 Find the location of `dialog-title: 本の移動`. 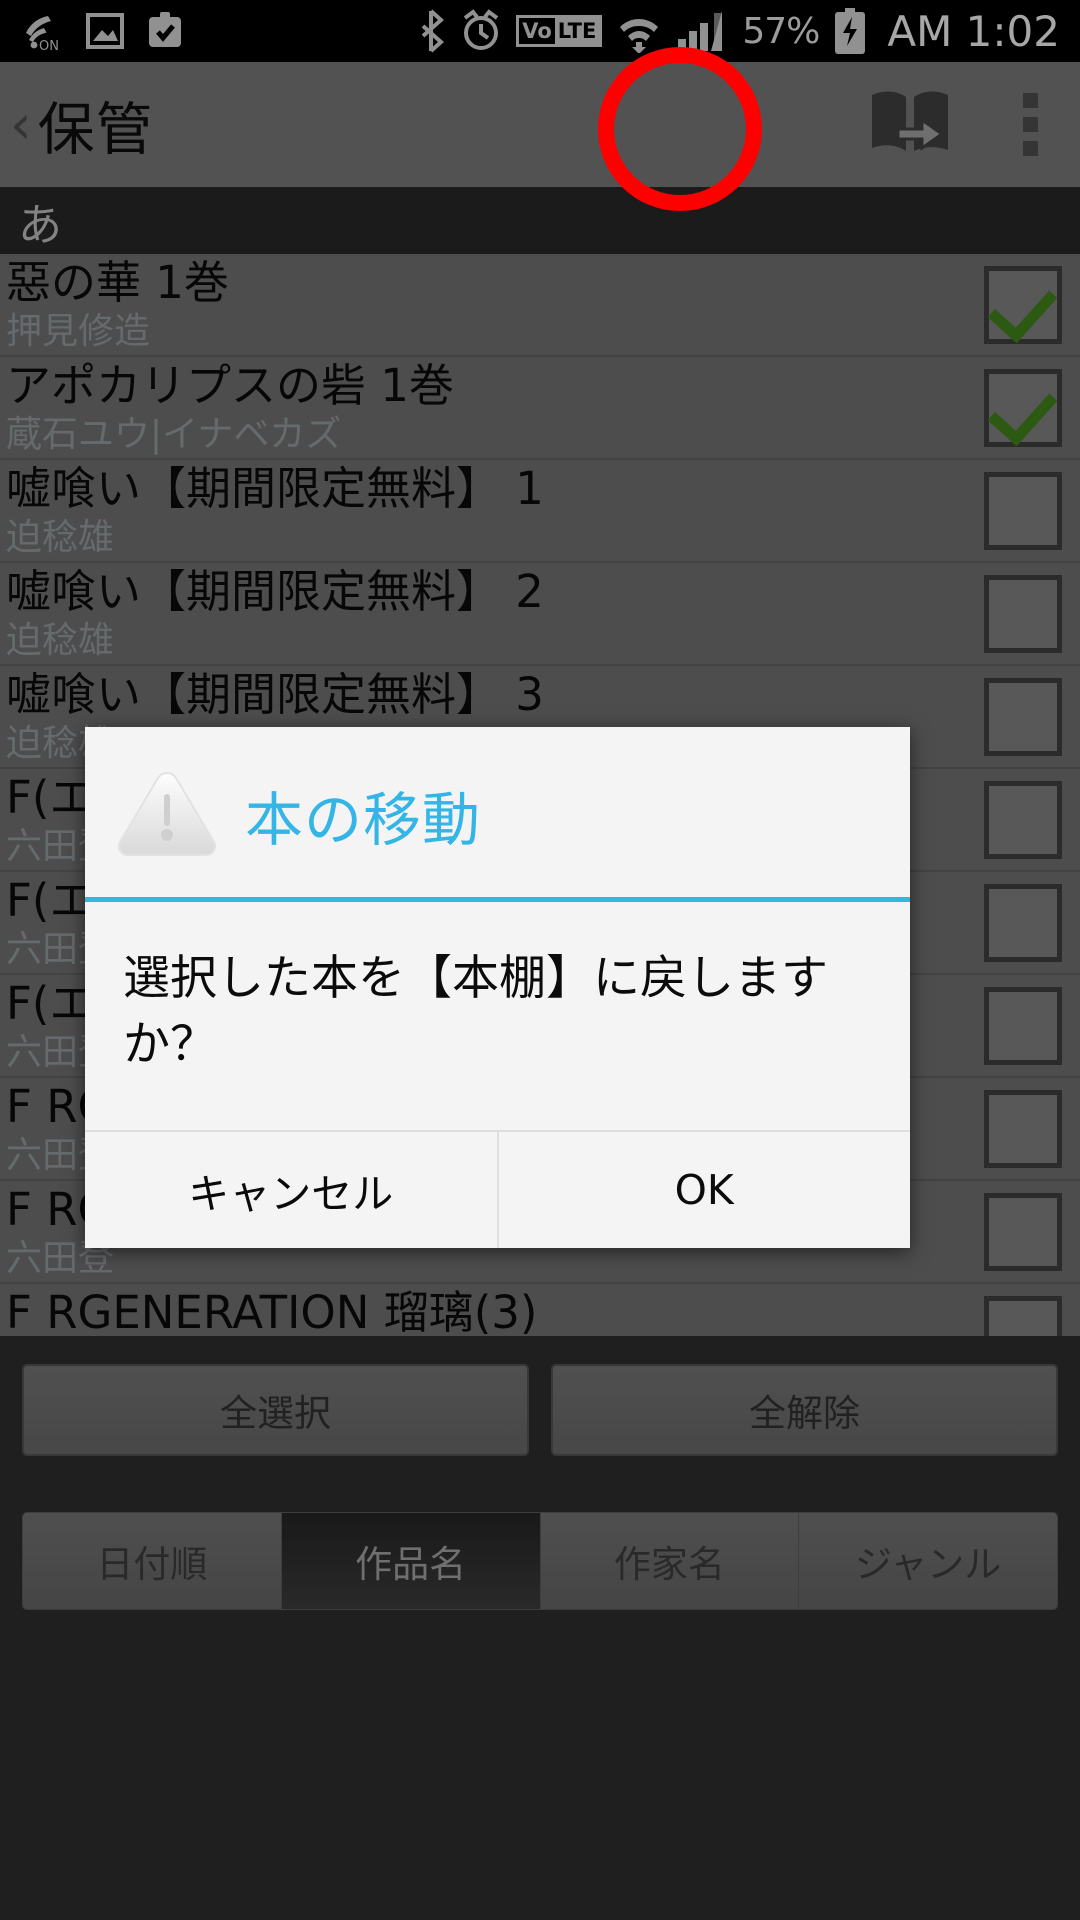

dialog-title: 本の移動 is located at coordinates (363, 820).